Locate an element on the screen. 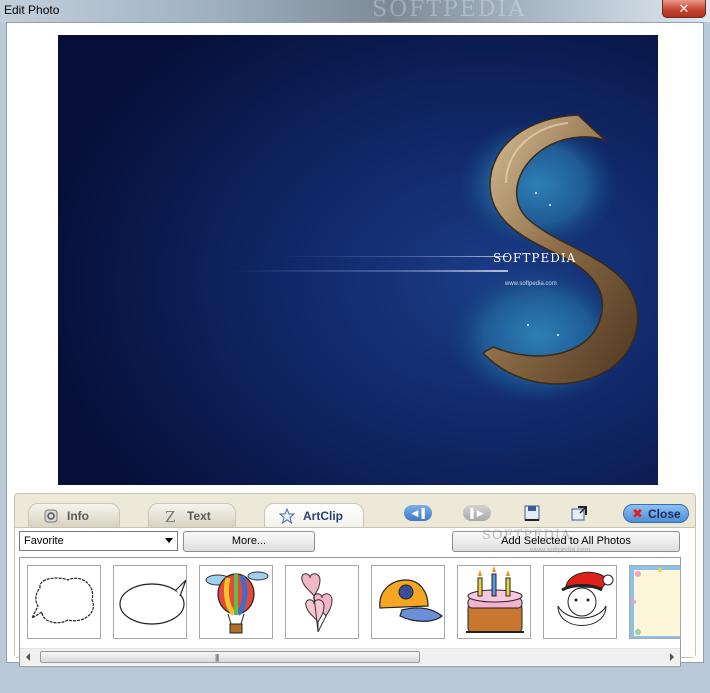 The height and width of the screenshot is (693, 710). artclip-item-heart-balloons is located at coordinates (322, 602).